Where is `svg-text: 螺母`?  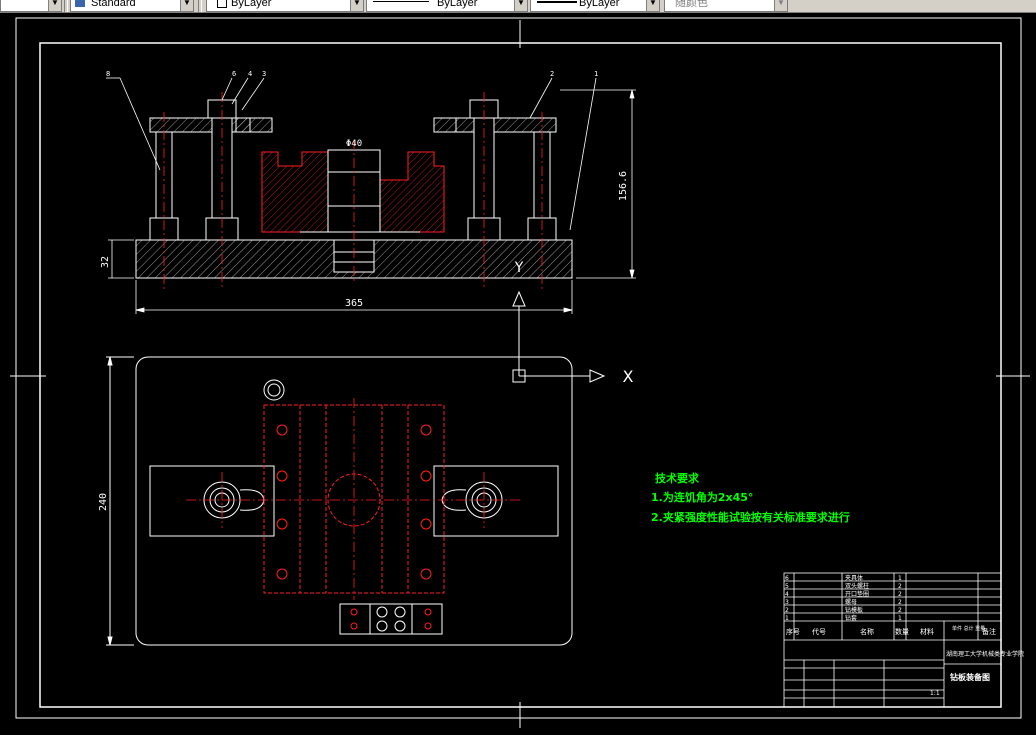
svg-text: 螺母 is located at coordinates (851, 602).